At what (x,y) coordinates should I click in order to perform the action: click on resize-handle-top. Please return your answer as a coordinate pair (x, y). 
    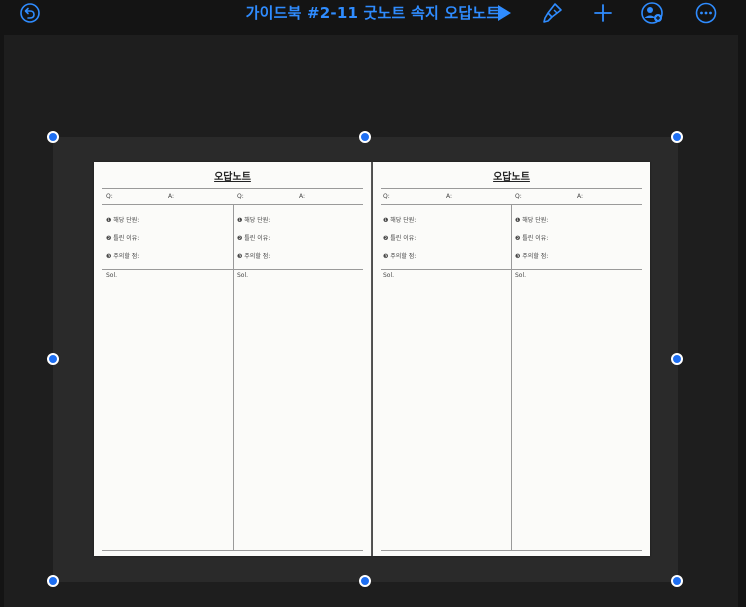
    Looking at the image, I should click on (365, 137).